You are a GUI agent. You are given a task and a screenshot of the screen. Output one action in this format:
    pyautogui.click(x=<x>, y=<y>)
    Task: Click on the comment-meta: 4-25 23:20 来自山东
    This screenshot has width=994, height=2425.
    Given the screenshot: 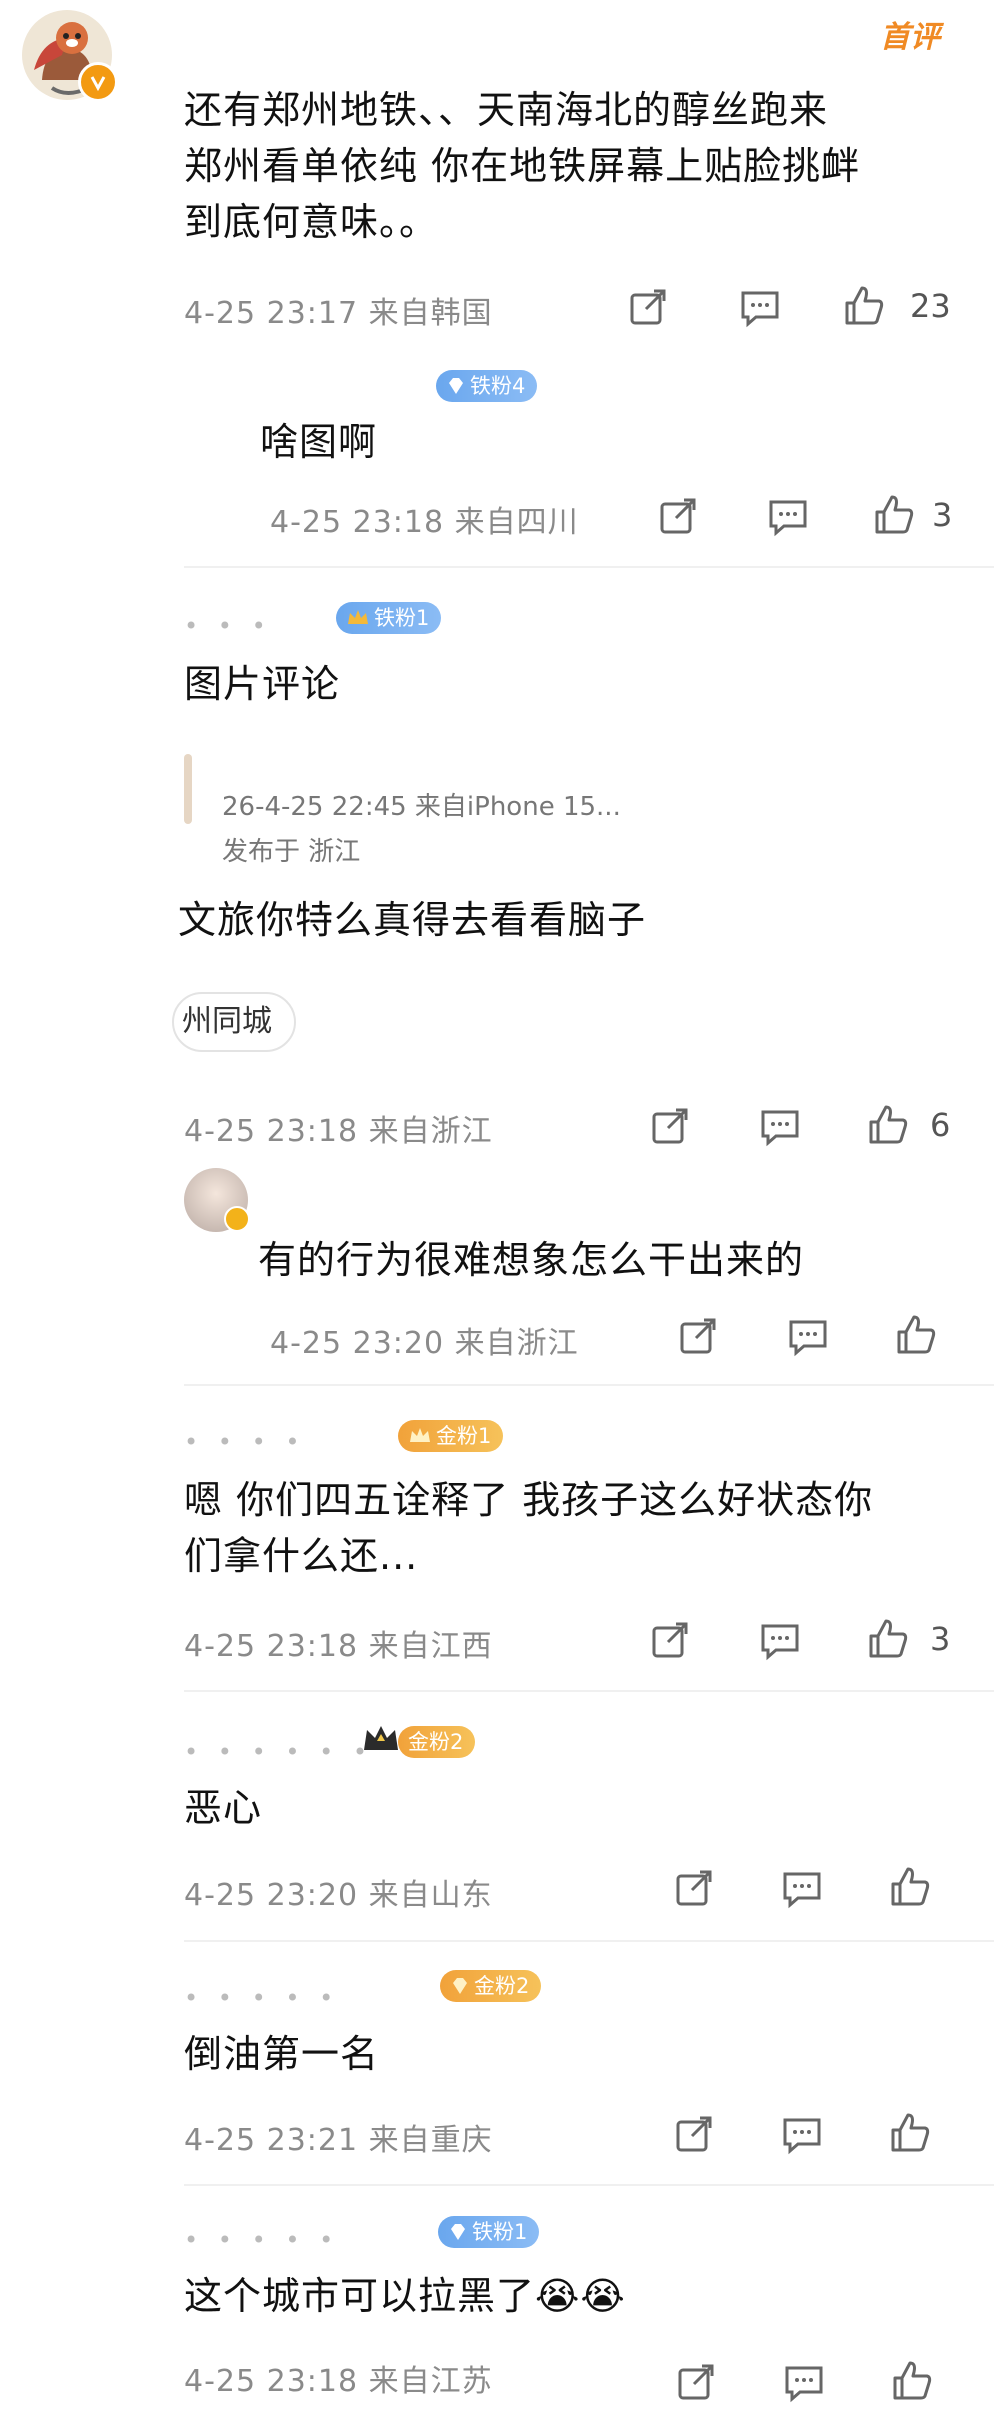 What is the action you would take?
    pyautogui.click(x=338, y=1895)
    